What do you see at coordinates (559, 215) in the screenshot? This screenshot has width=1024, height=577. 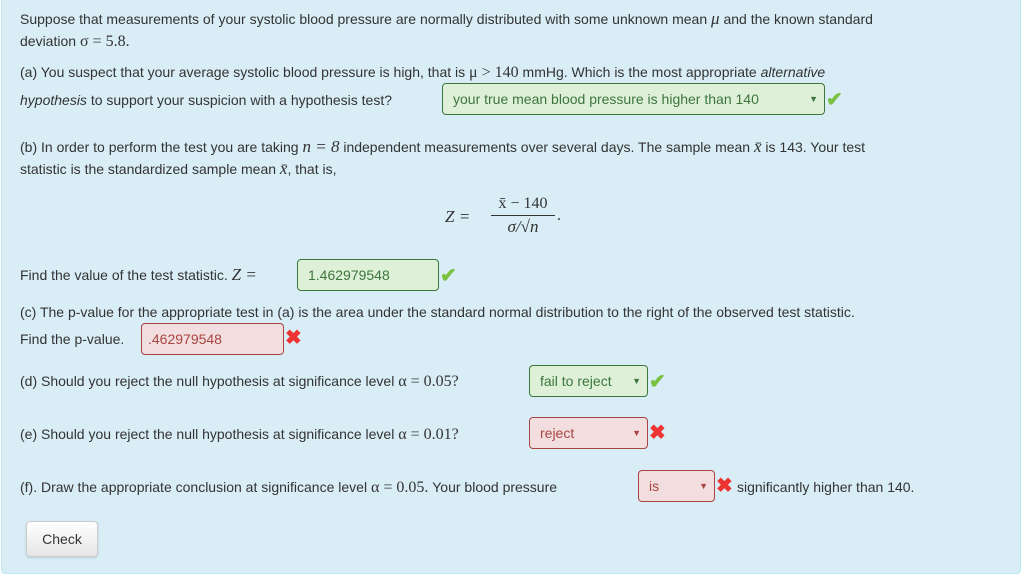 I see `formula-end: .` at bounding box center [559, 215].